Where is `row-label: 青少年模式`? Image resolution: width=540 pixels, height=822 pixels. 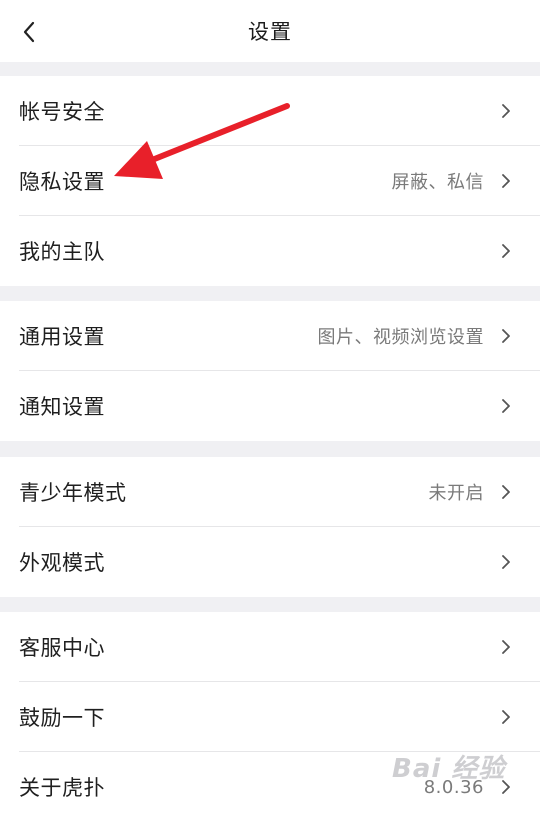
row-label: 青少年模式 is located at coordinates (73, 493).